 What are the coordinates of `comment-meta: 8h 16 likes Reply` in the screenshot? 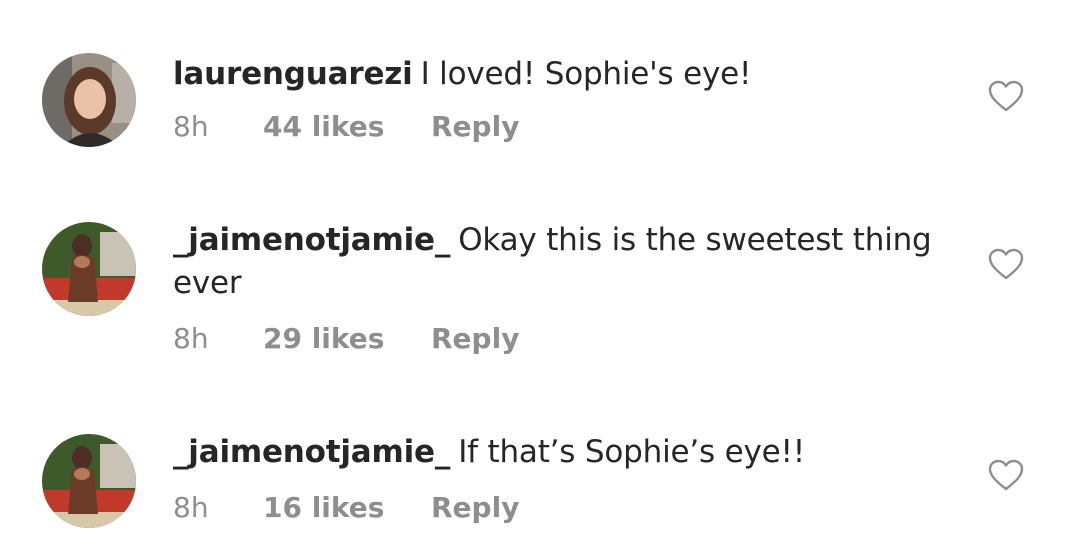 It's located at (346, 507).